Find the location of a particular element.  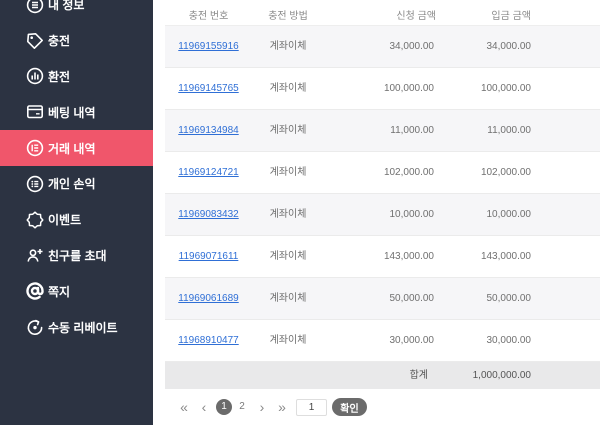

deposit-id-link: 11969071611 is located at coordinates (209, 256).